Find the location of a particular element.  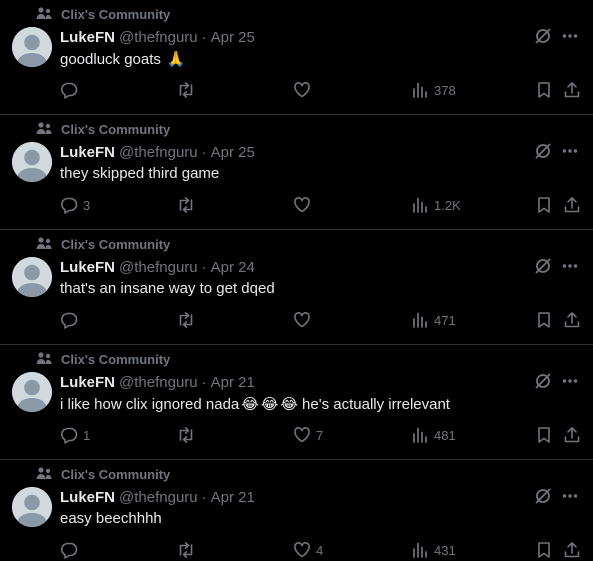

default-avatar-icon is located at coordinates (32, 162).